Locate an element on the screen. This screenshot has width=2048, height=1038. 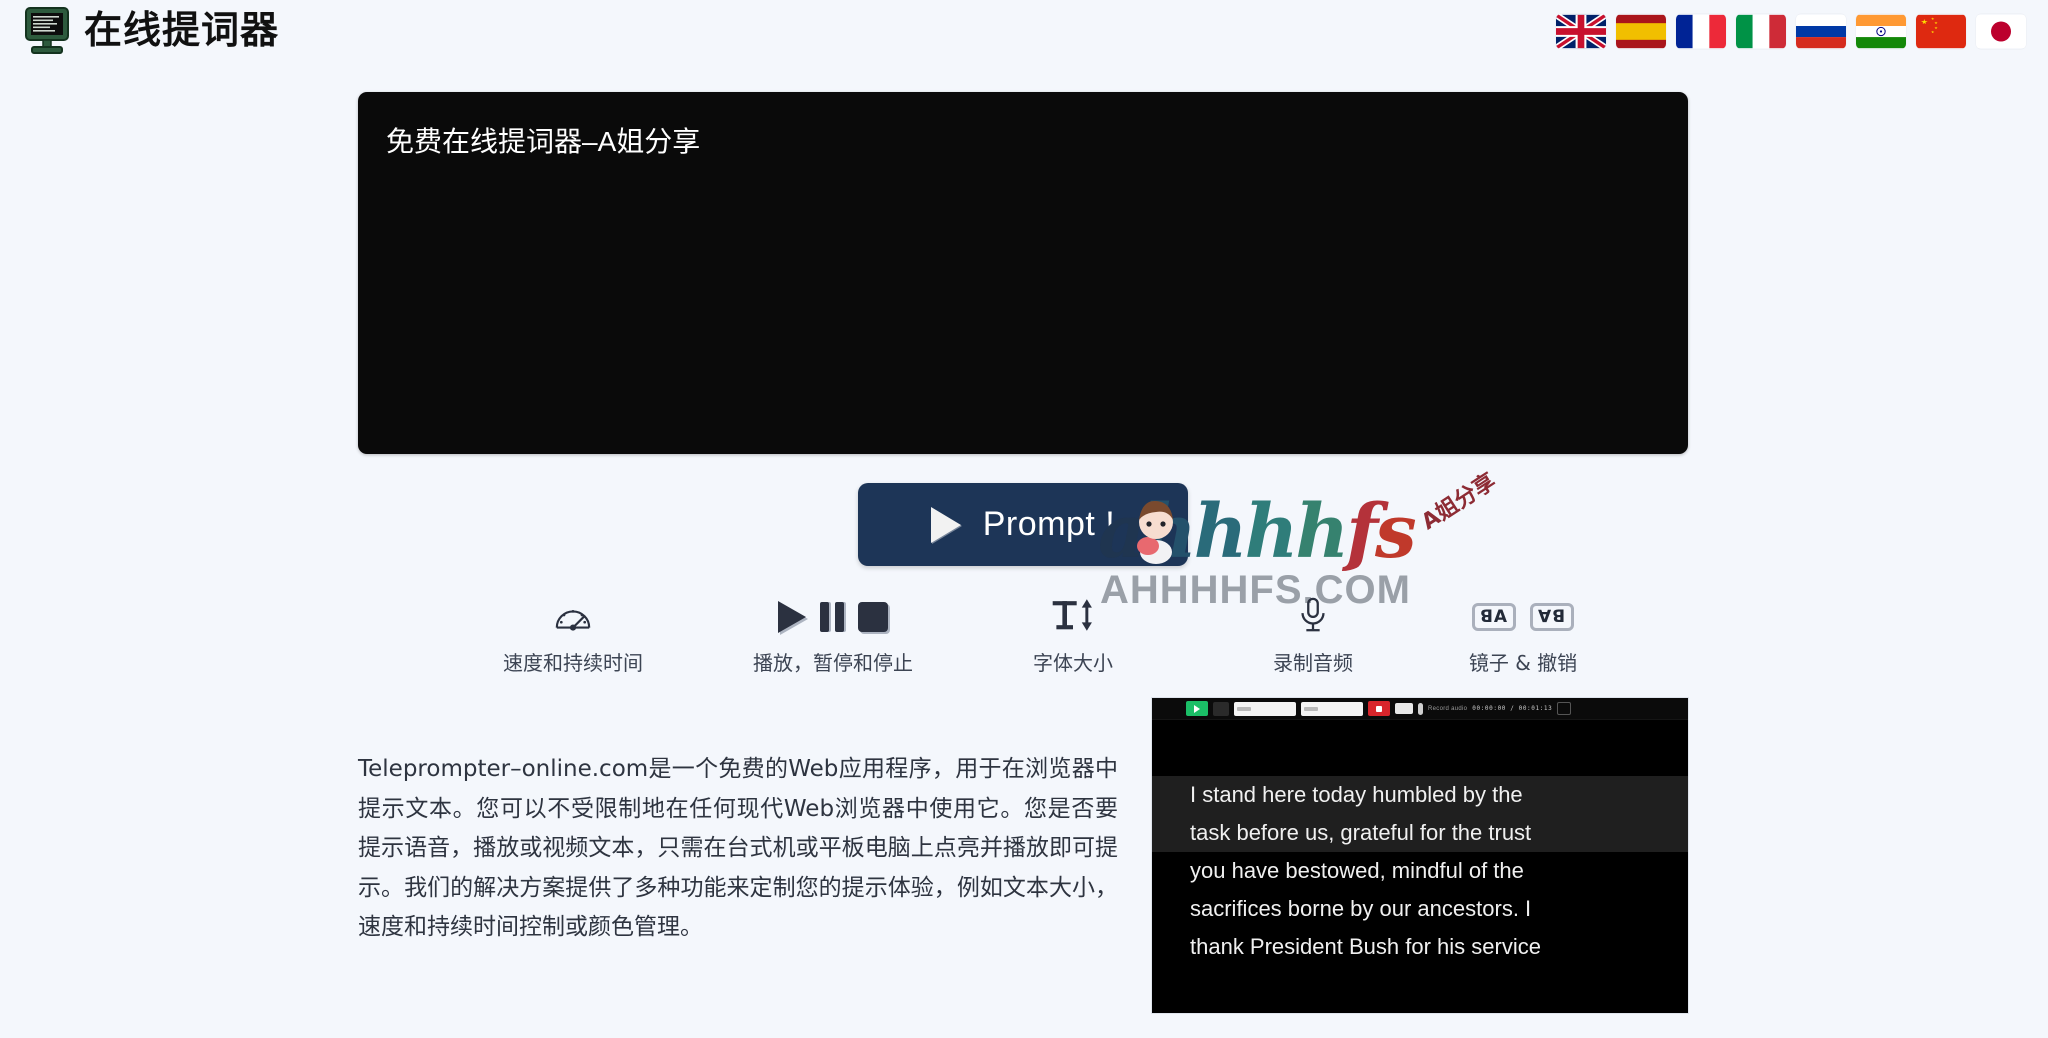
toolbar-record-icon is located at coordinates (1379, 708).